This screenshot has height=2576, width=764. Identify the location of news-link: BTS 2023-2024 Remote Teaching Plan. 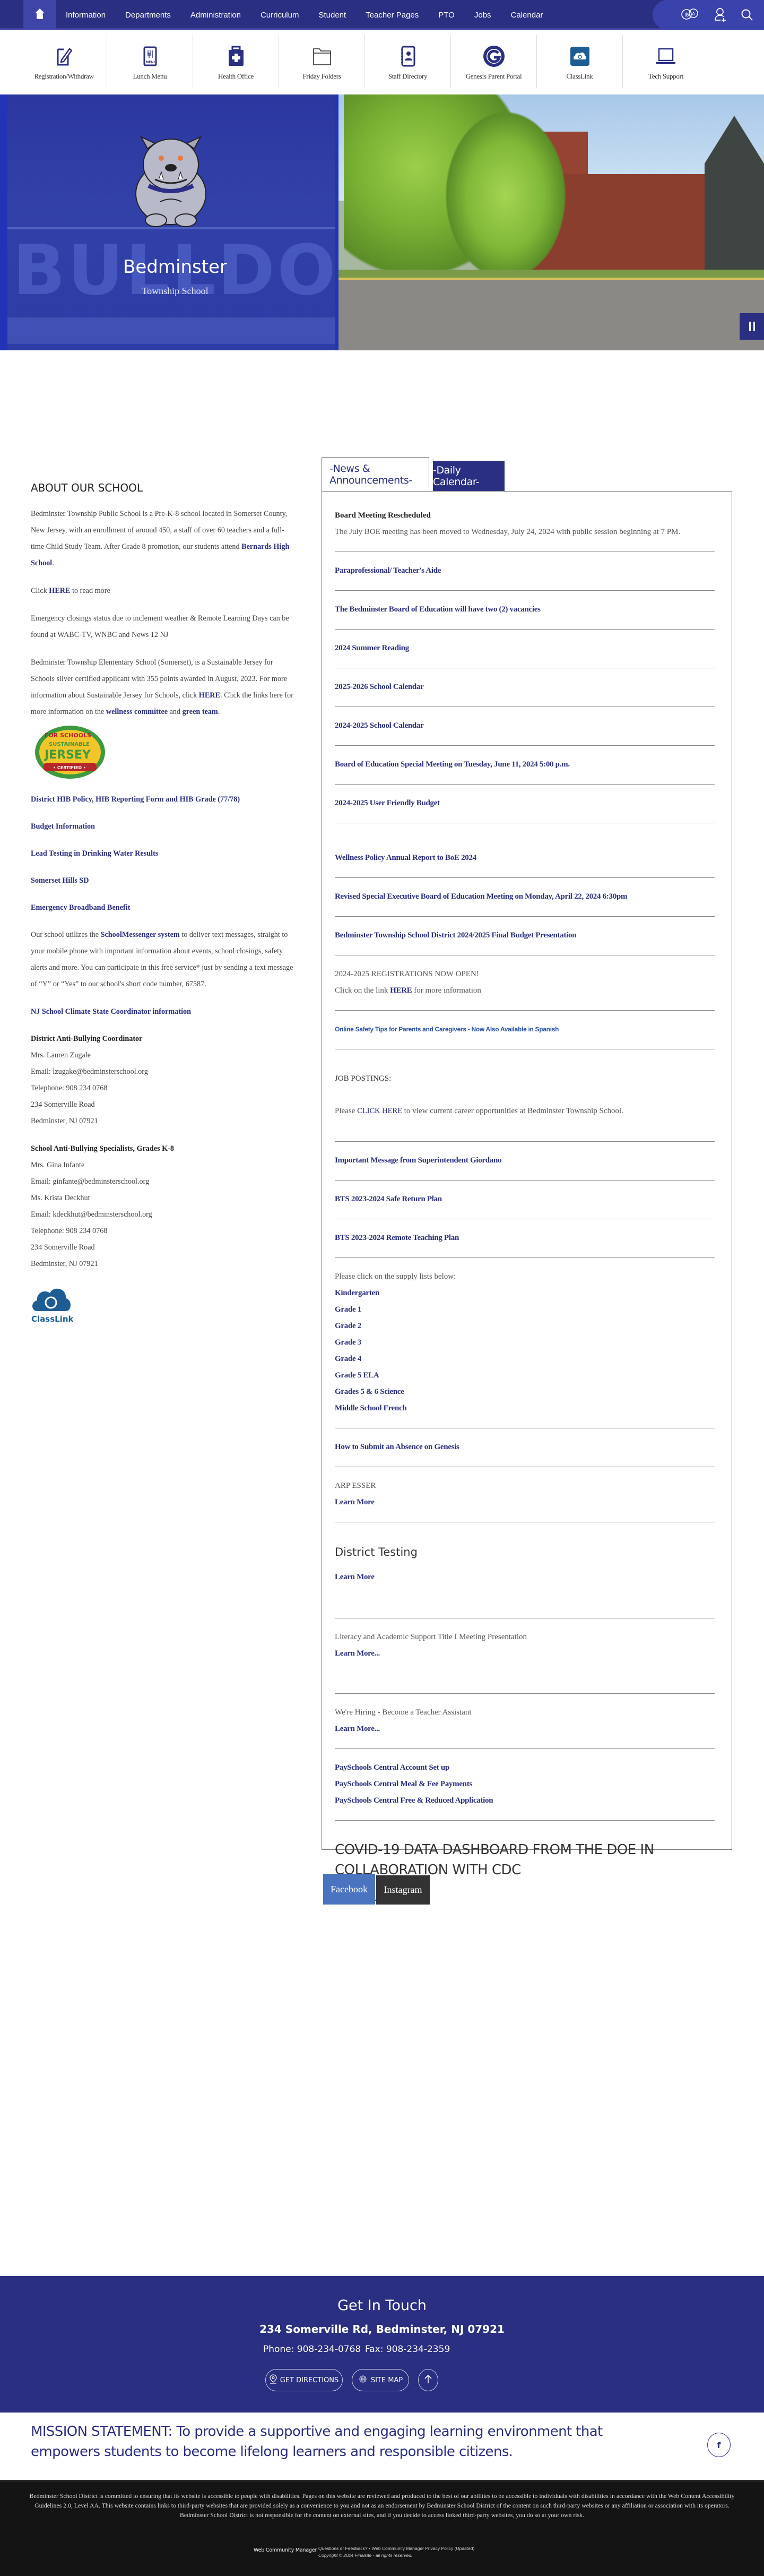
(397, 1238).